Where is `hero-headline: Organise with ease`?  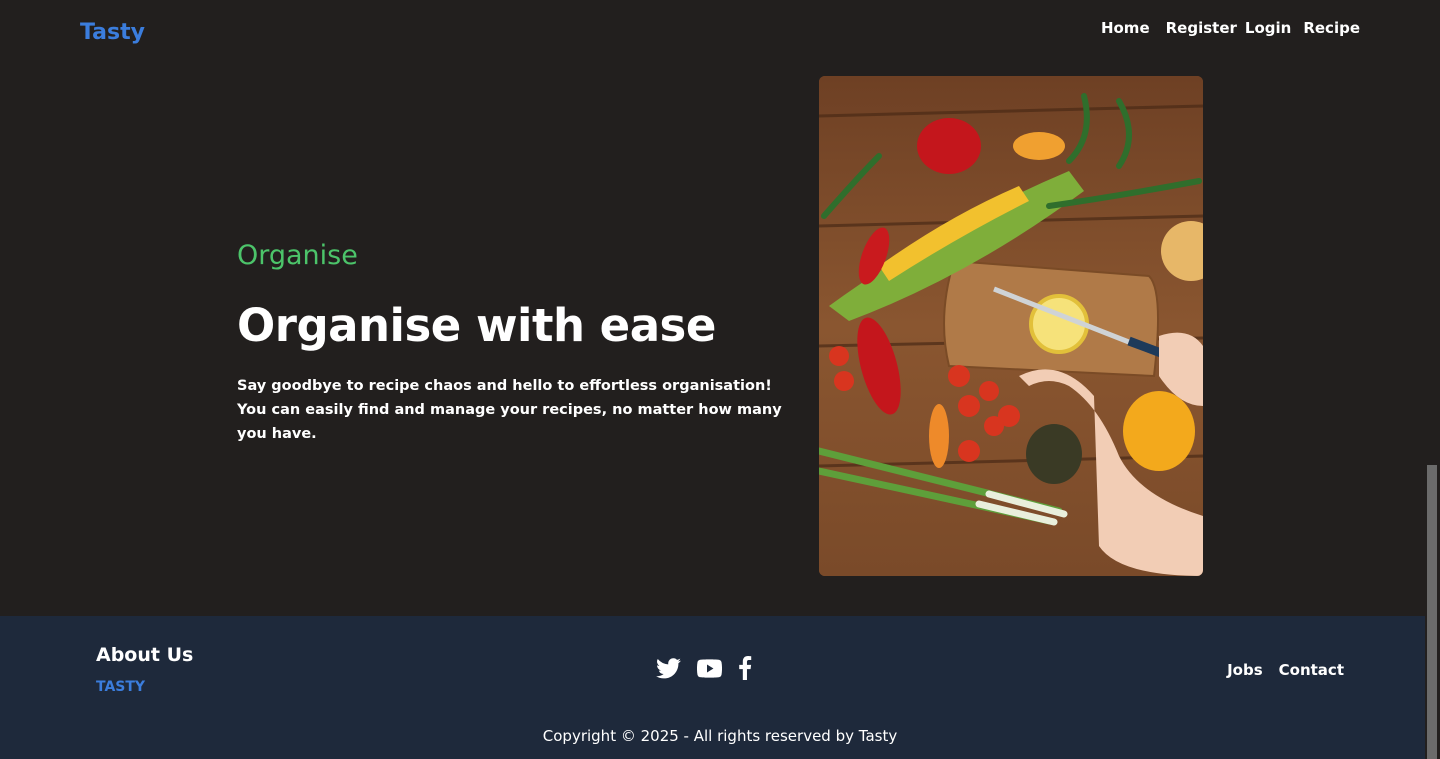 hero-headline: Organise with ease is located at coordinates (476, 325).